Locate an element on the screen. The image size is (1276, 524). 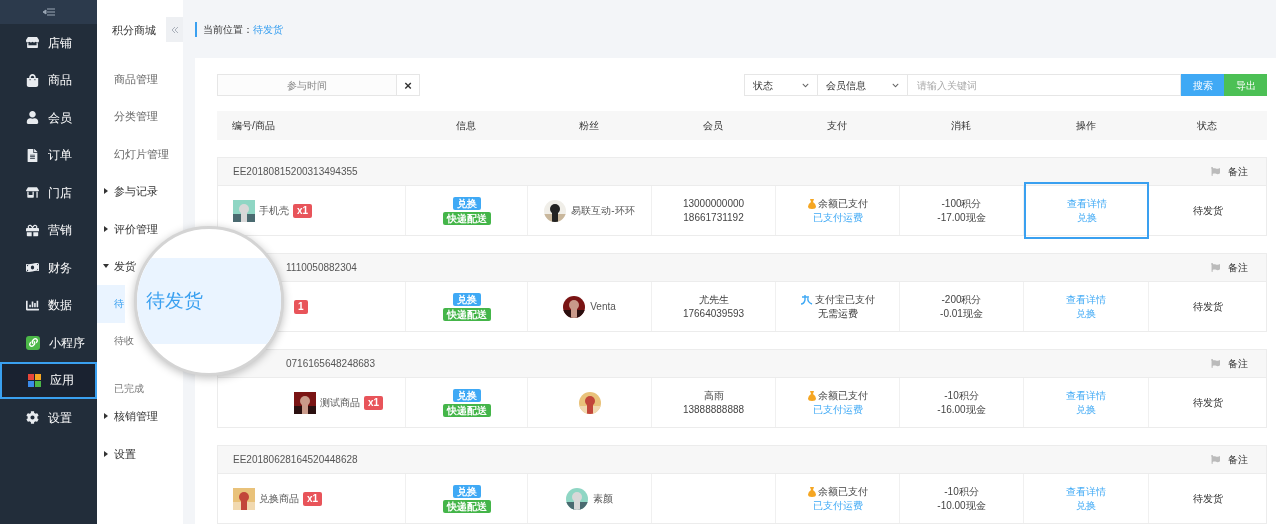
nav-item: 小程序 is located at coordinates (48, 343).